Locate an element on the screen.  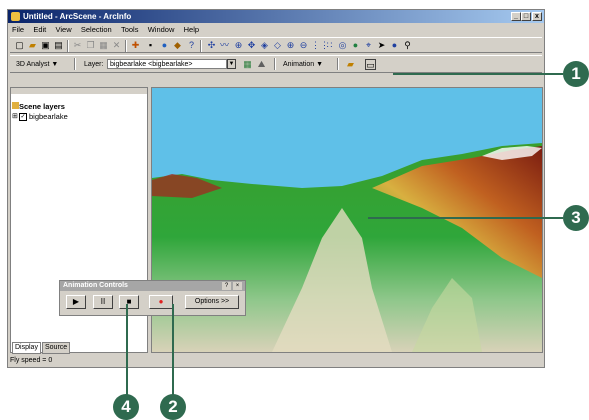
fly-icon: 〰 is located at coordinates (224, 45).